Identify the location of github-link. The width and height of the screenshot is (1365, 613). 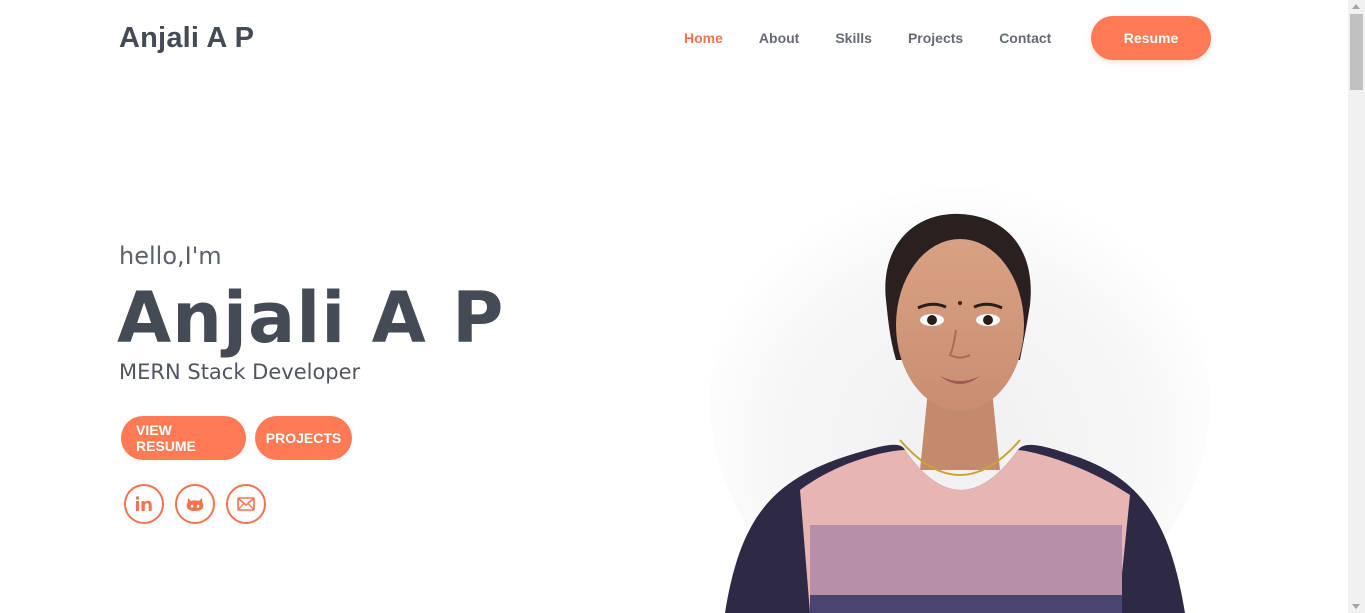
(195, 504).